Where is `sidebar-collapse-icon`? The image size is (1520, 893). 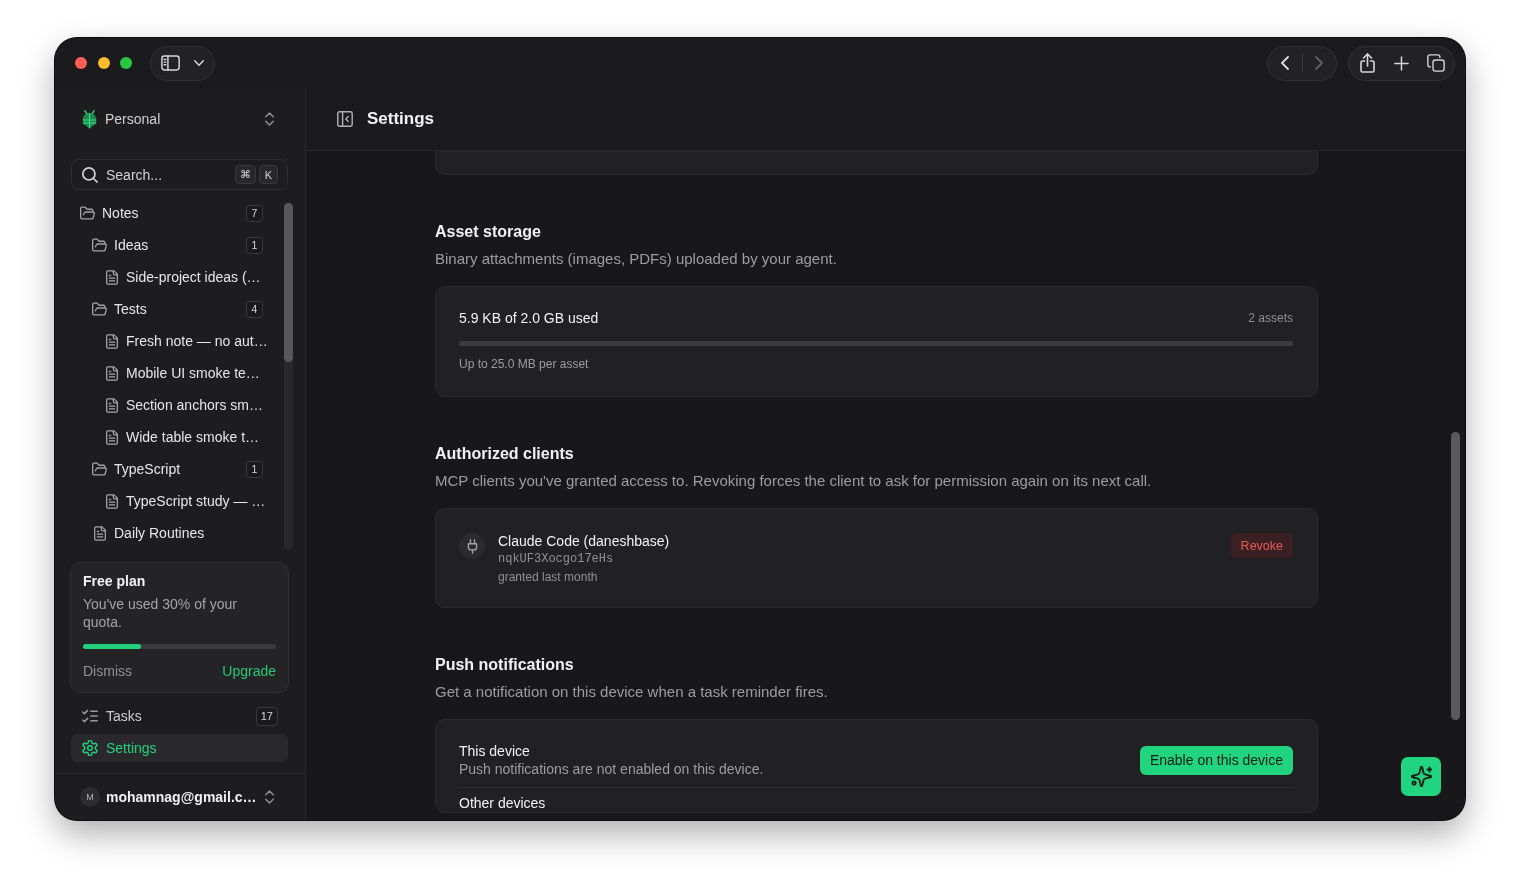
sidebar-collapse-icon is located at coordinates (345, 119).